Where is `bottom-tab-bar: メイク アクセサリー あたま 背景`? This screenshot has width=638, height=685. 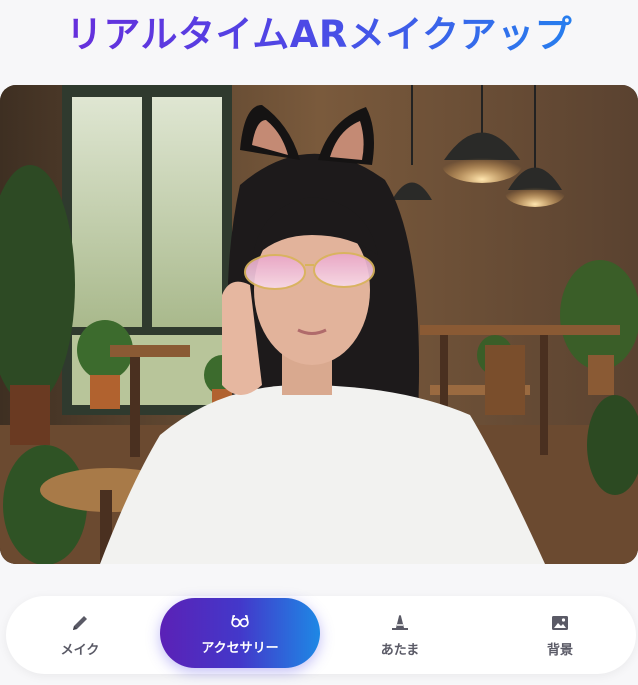 bottom-tab-bar: メイク アクセサリー あたま 背景 is located at coordinates (321, 635).